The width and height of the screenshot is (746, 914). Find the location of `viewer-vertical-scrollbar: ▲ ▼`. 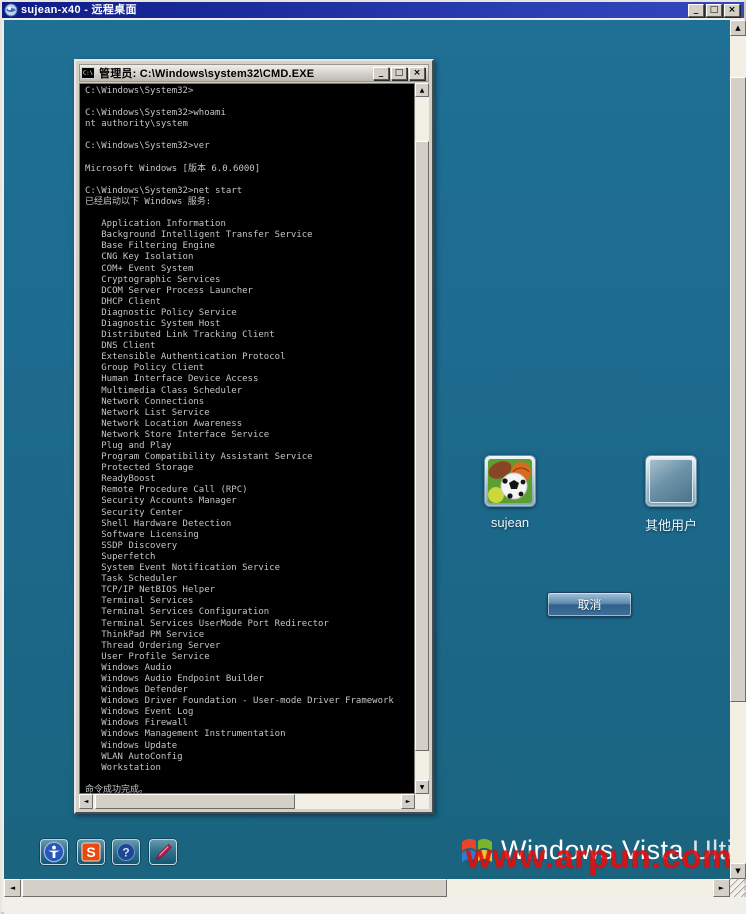

viewer-vertical-scrollbar: ▲ ▼ is located at coordinates (738, 449).